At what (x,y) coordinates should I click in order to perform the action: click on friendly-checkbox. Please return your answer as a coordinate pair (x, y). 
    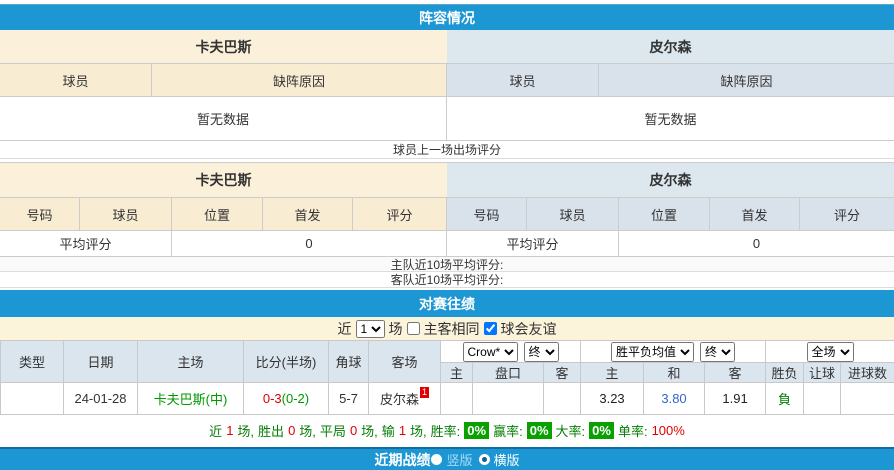
    Looking at the image, I should click on (490, 328).